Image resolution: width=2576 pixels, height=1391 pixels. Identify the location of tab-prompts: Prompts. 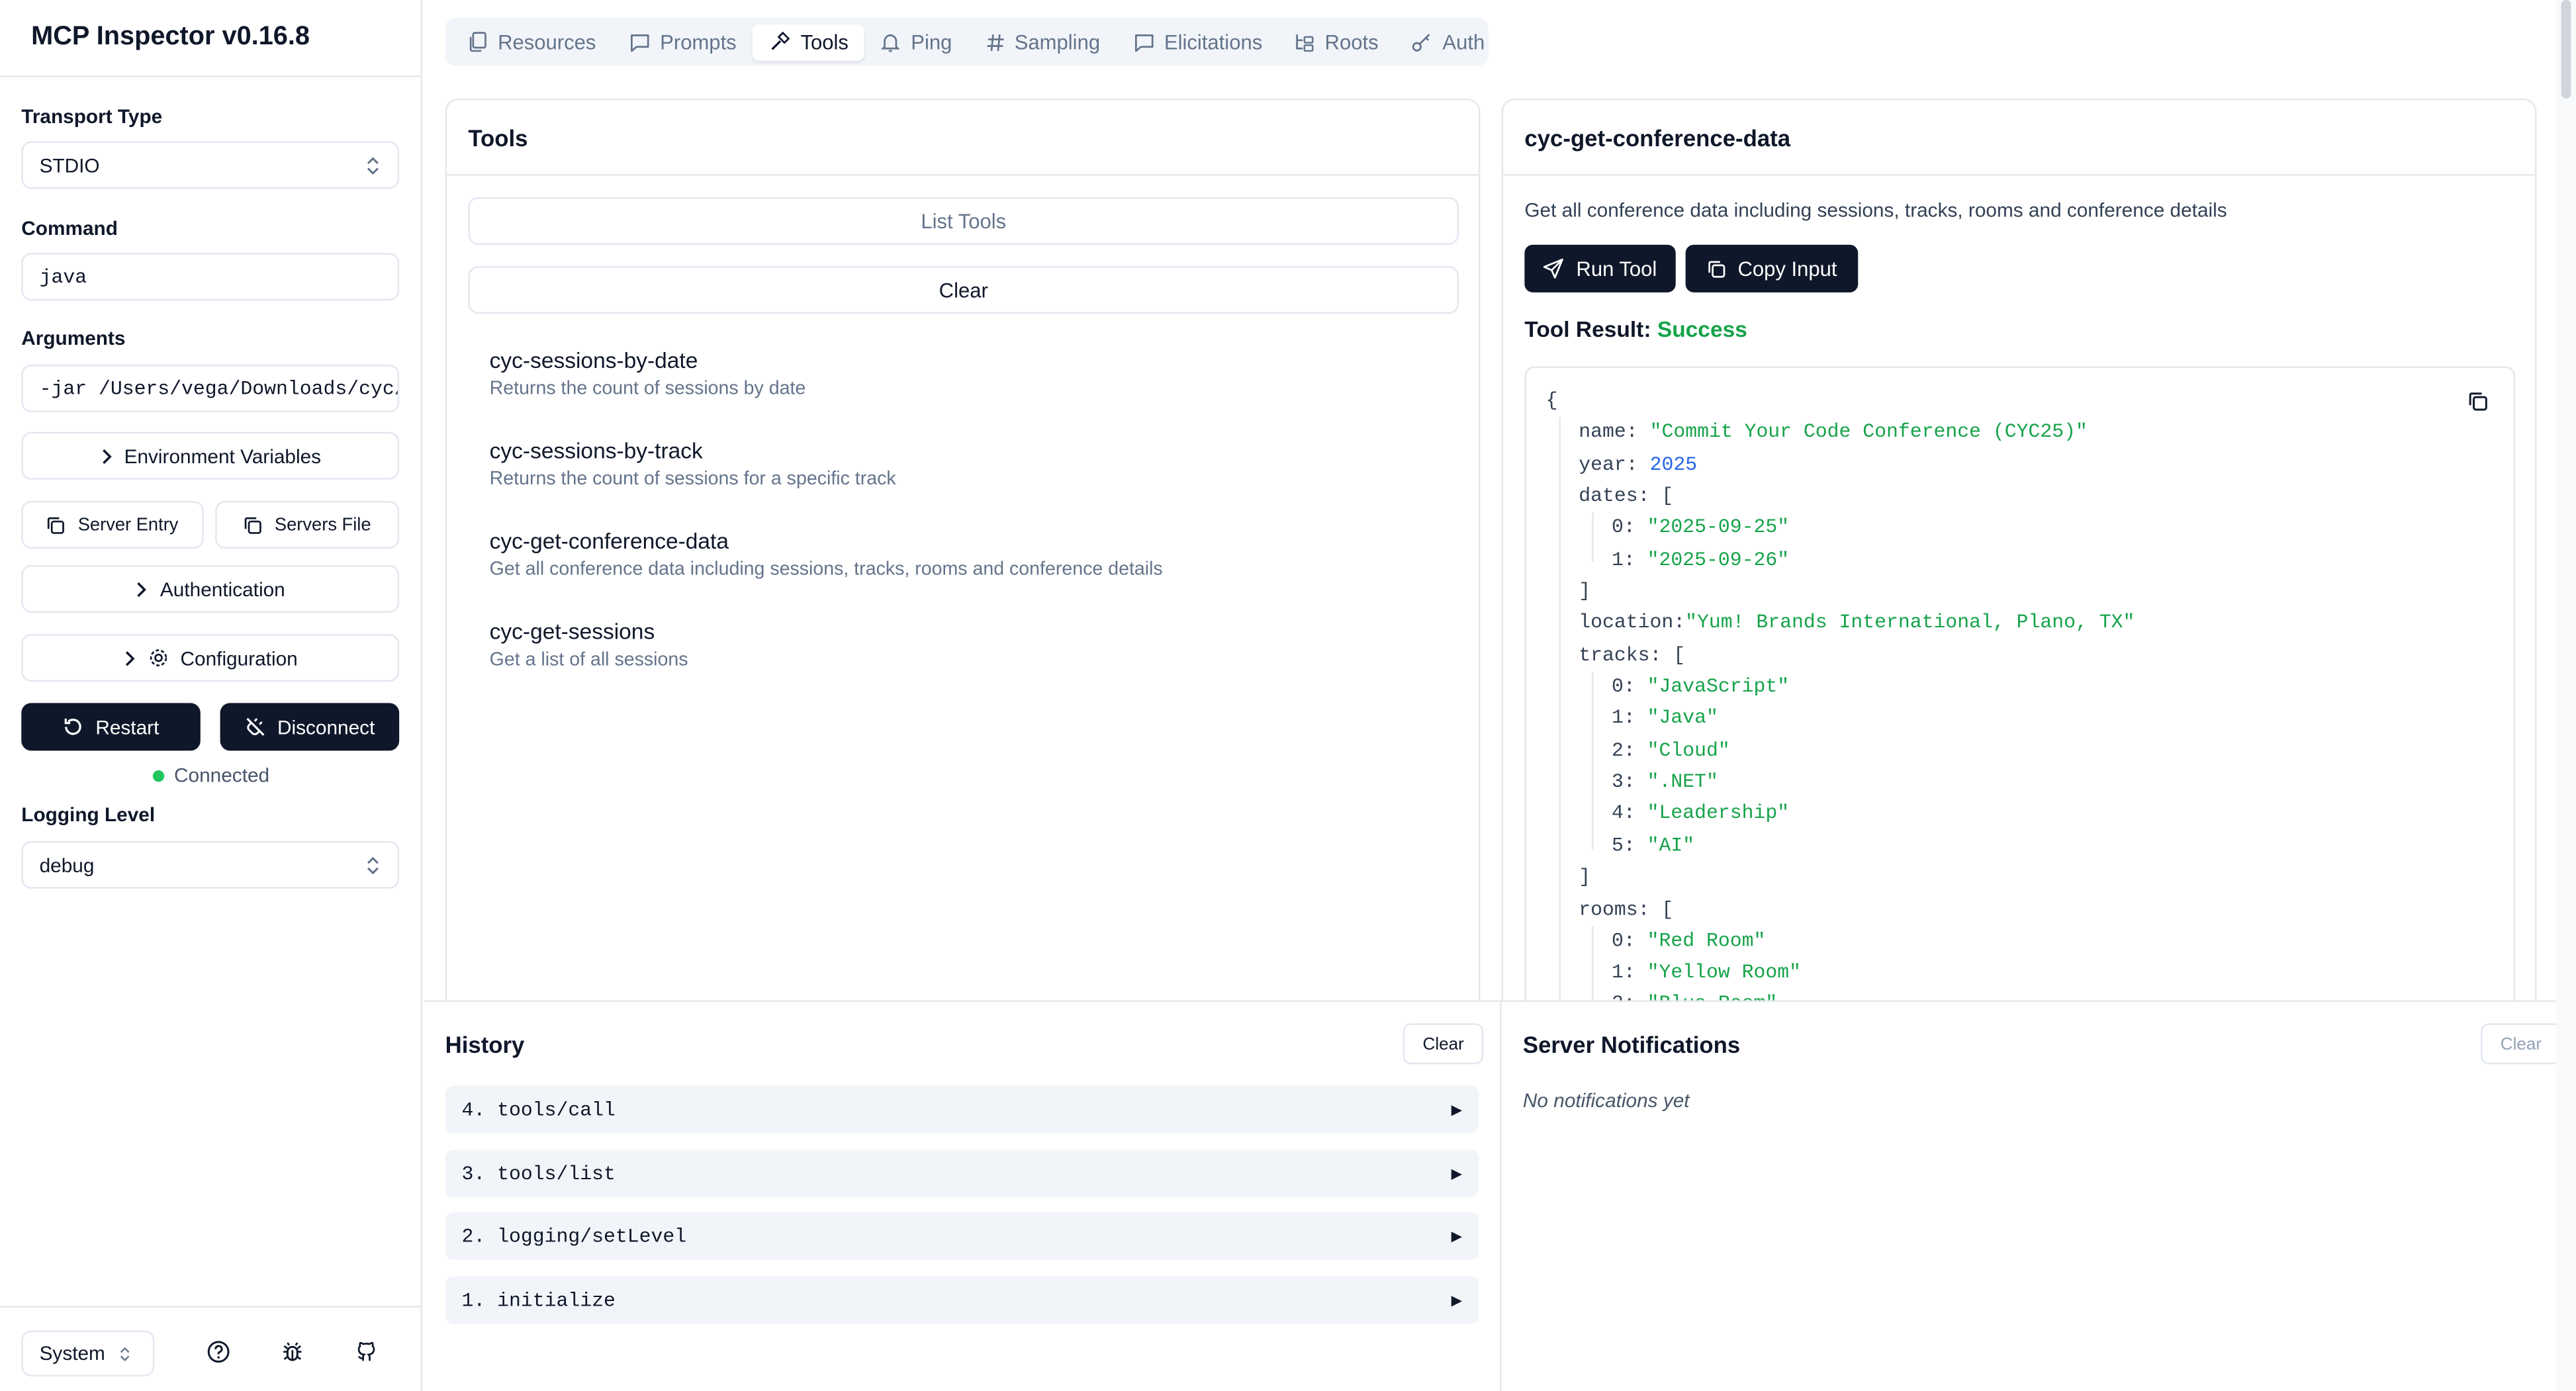
(682, 42).